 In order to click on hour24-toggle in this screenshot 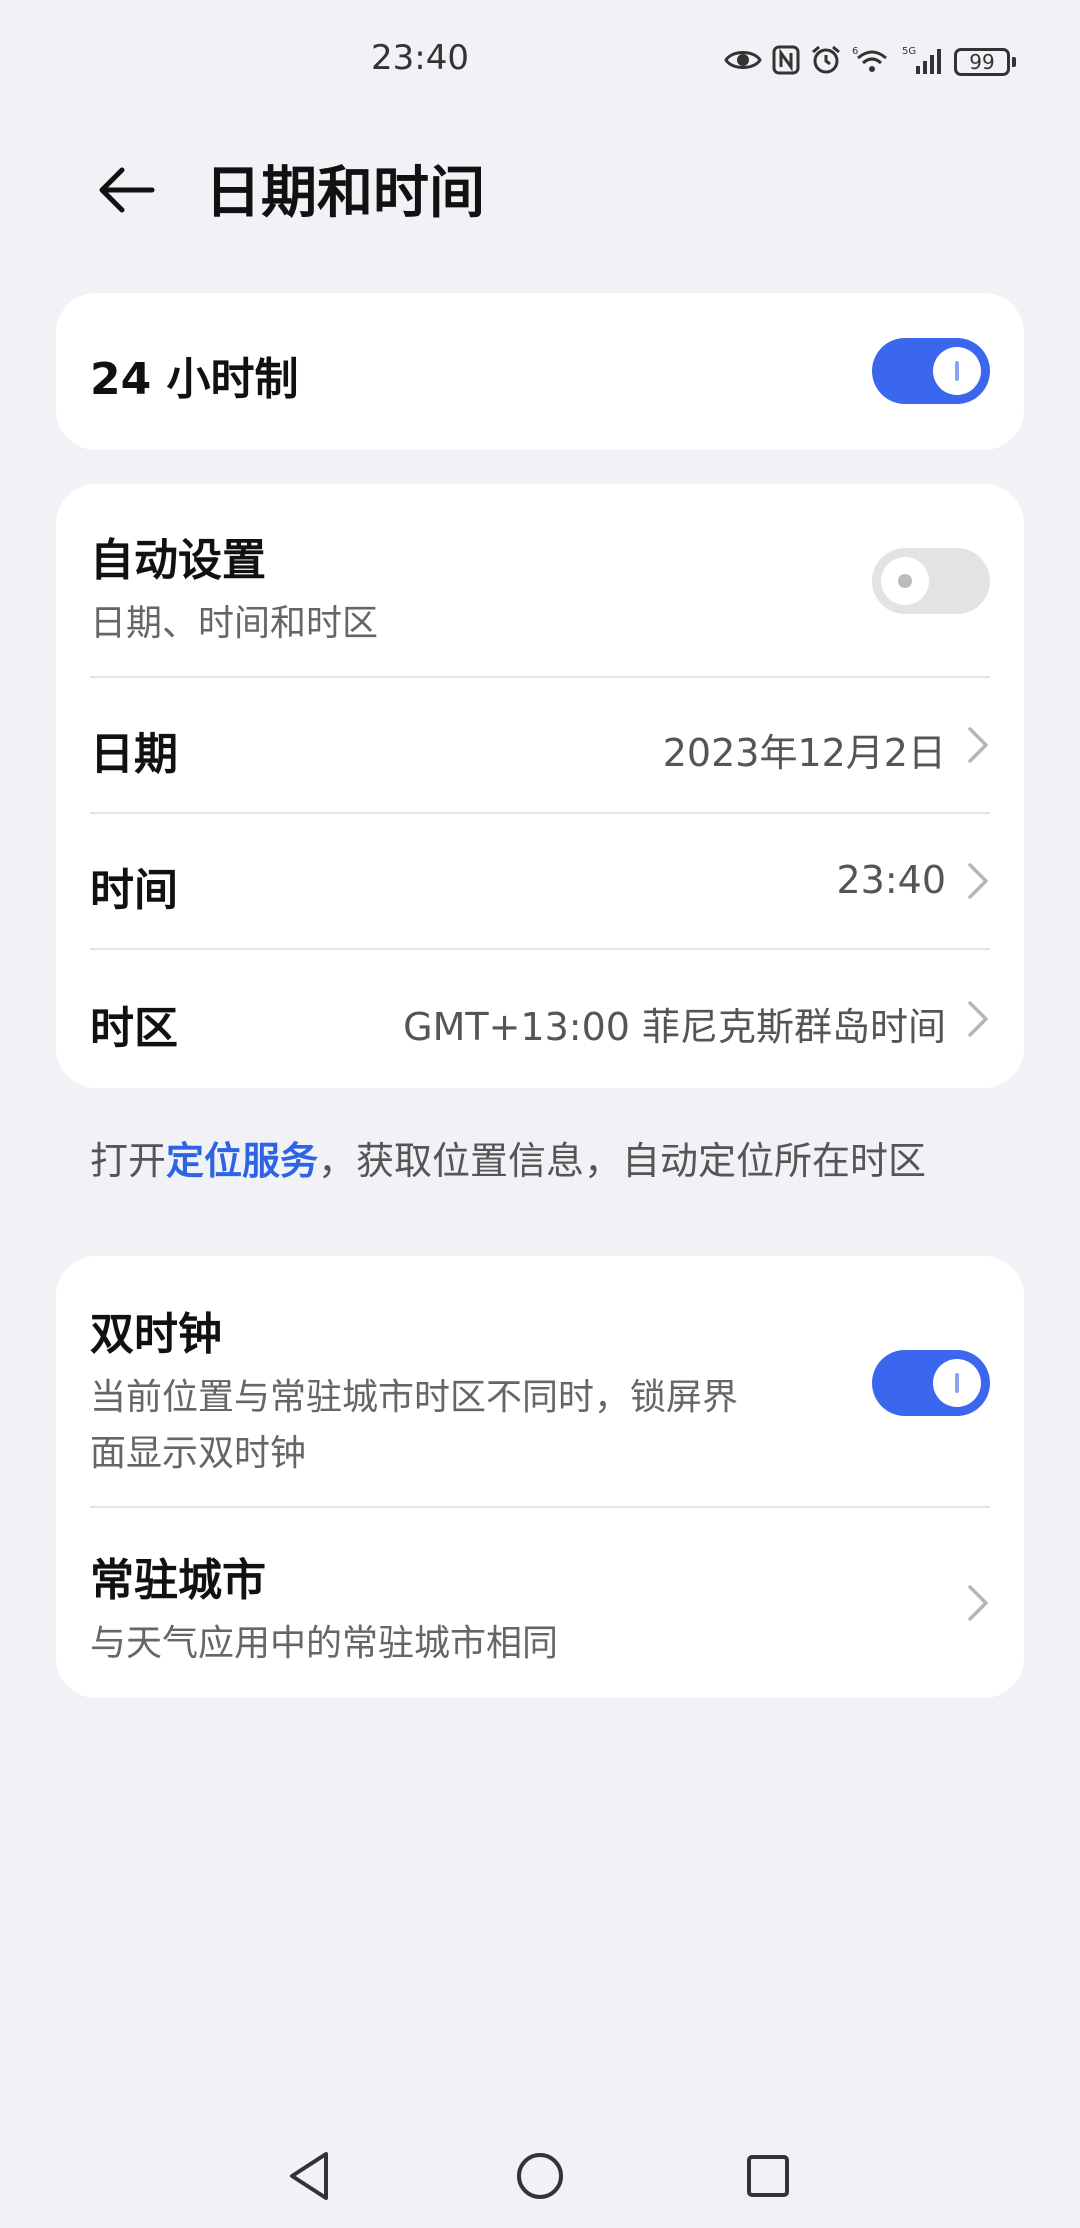, I will do `click(931, 371)`.